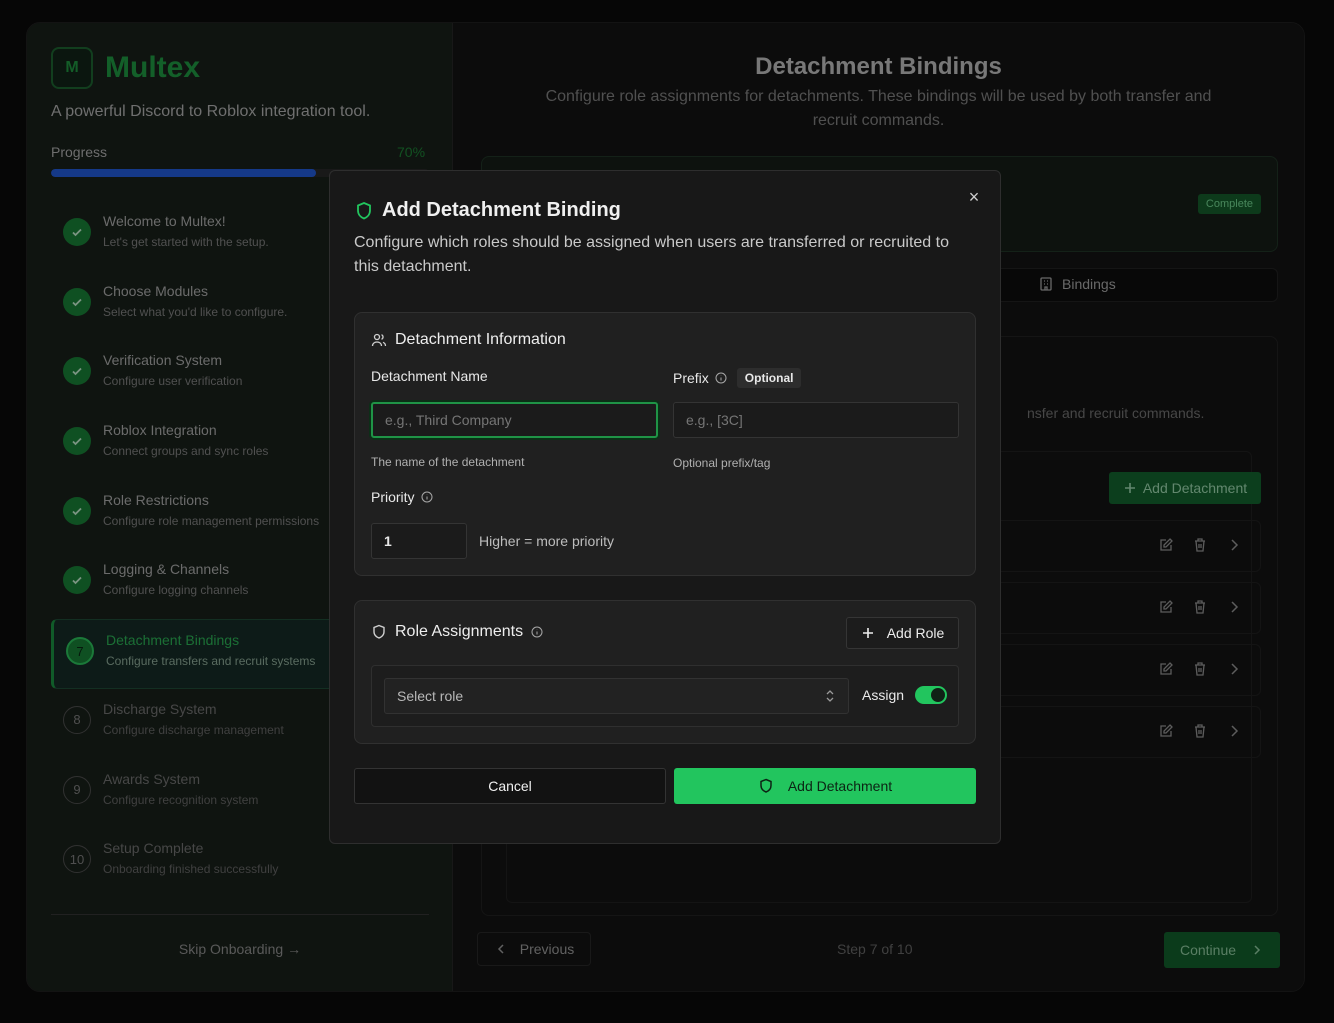 This screenshot has height=1023, width=1334. I want to click on section-heading-text: Detachment Information, so click(480, 339).